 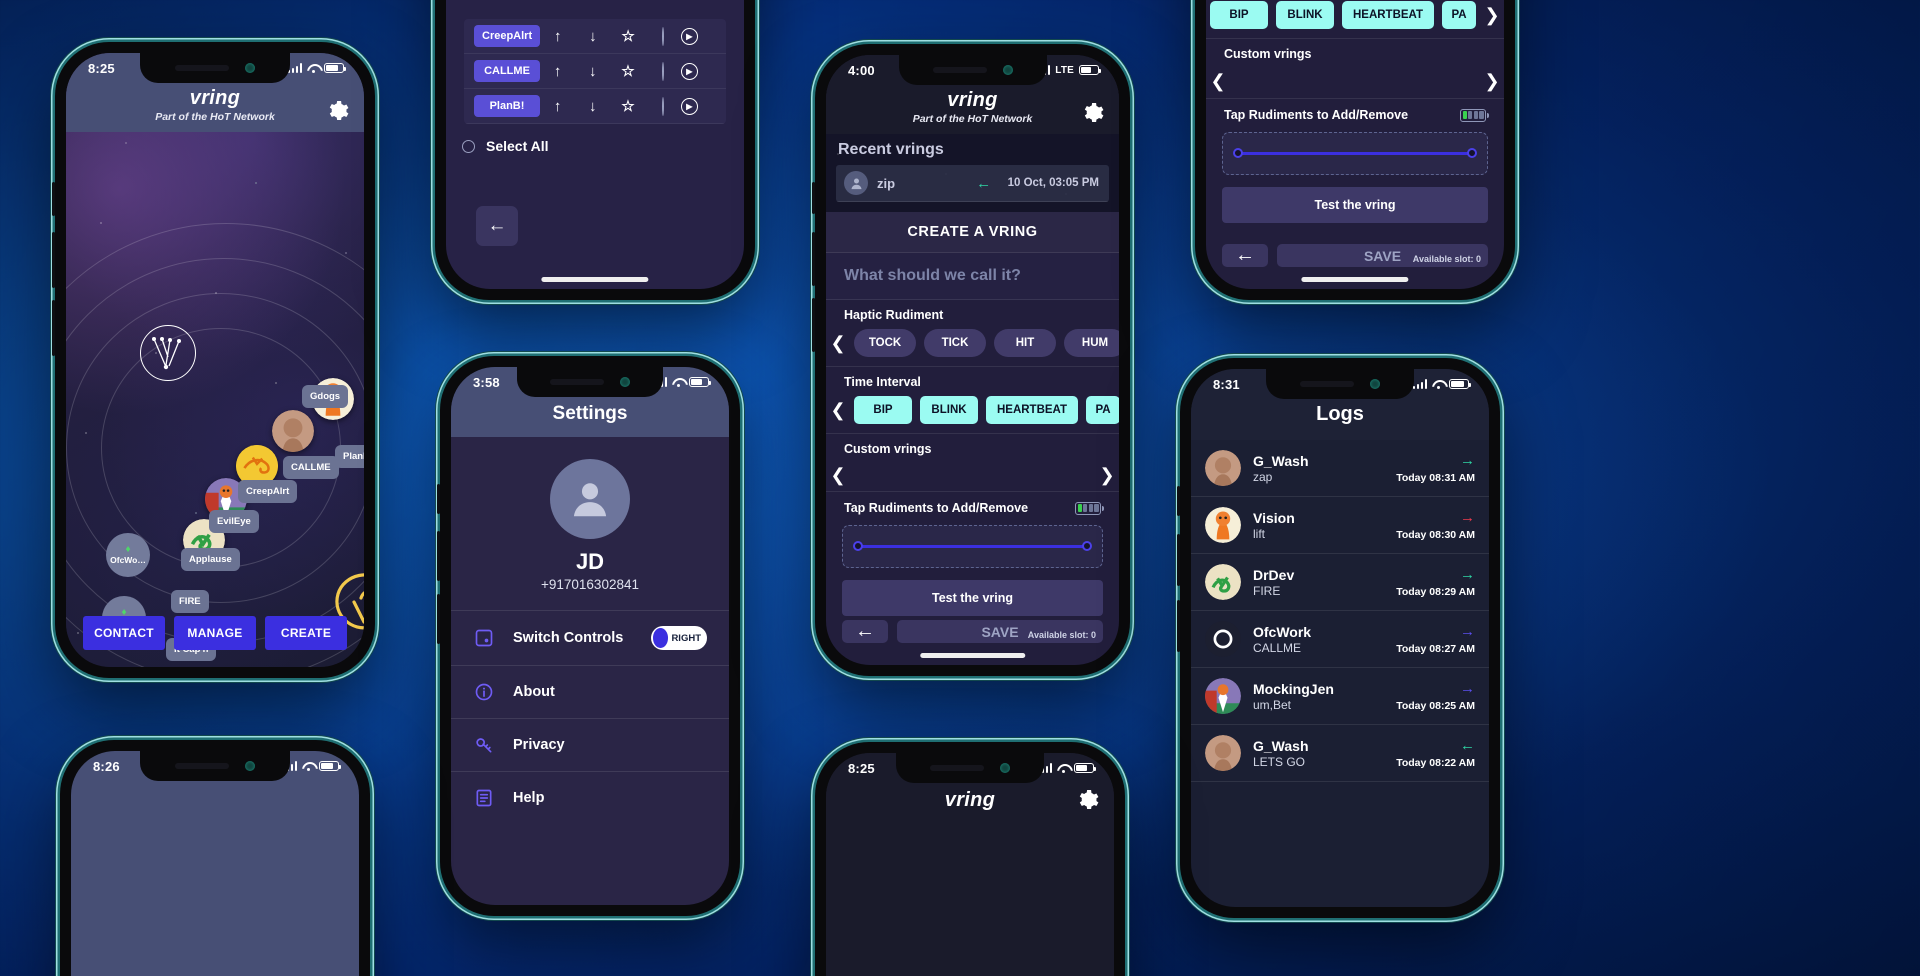 What do you see at coordinates (293, 431) in the screenshot?
I see `orbit-node-avatar` at bounding box center [293, 431].